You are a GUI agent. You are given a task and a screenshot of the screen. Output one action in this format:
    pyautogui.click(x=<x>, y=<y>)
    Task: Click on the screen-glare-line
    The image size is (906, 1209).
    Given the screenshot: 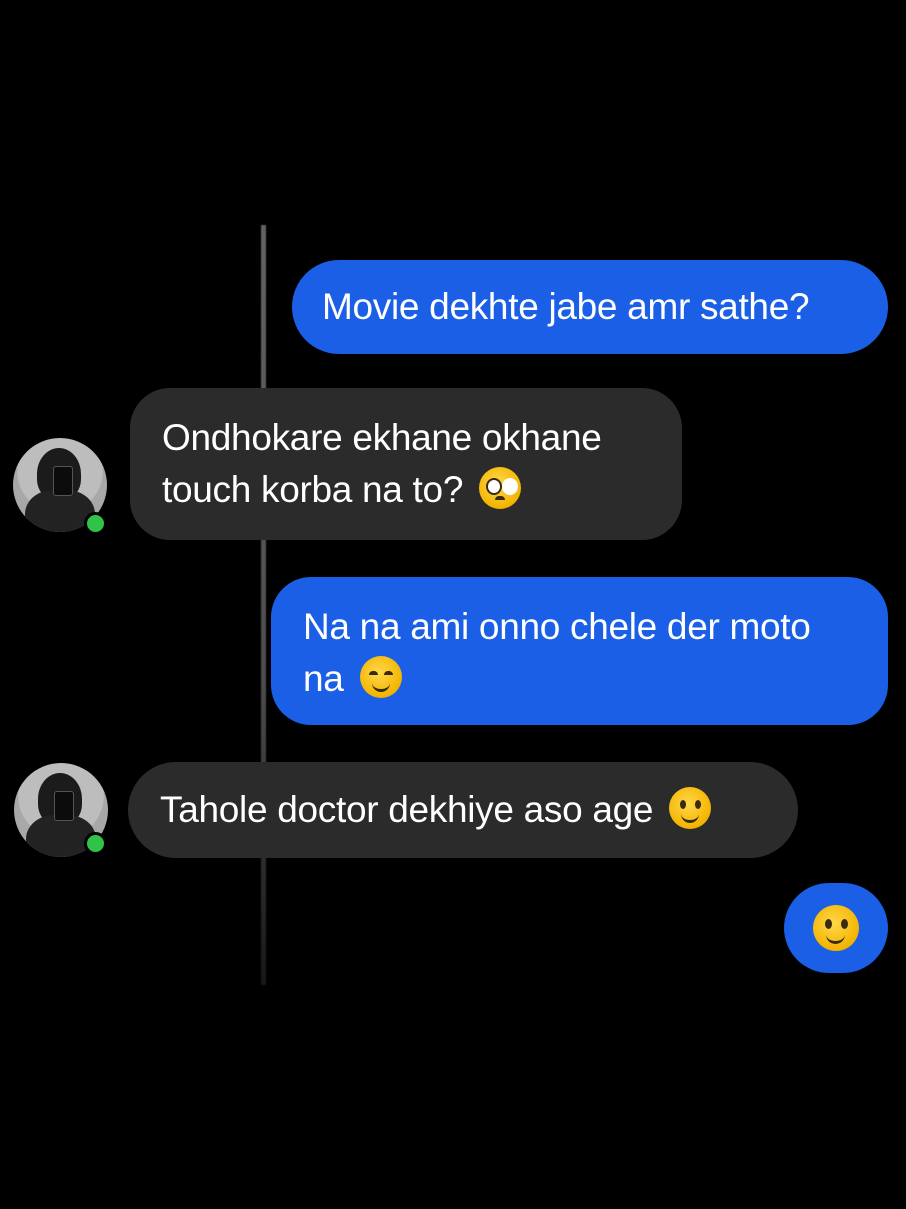 What is the action you would take?
    pyautogui.click(x=263, y=605)
    